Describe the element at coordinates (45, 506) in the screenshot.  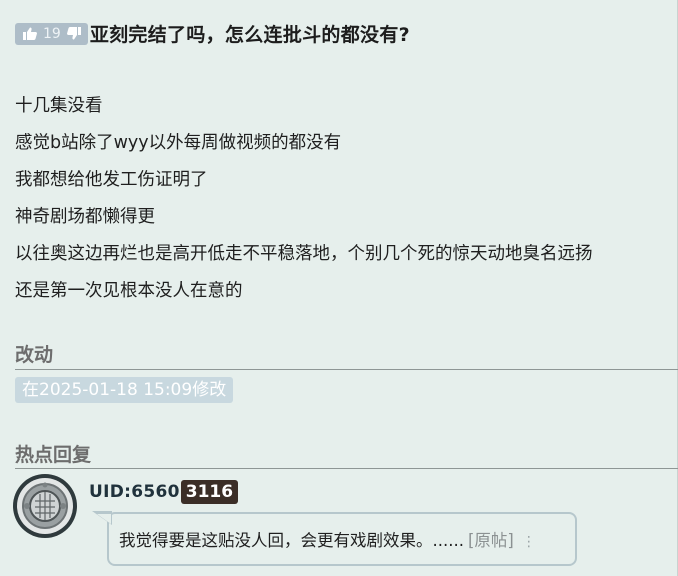
I see `helmet-avatar-icon` at that location.